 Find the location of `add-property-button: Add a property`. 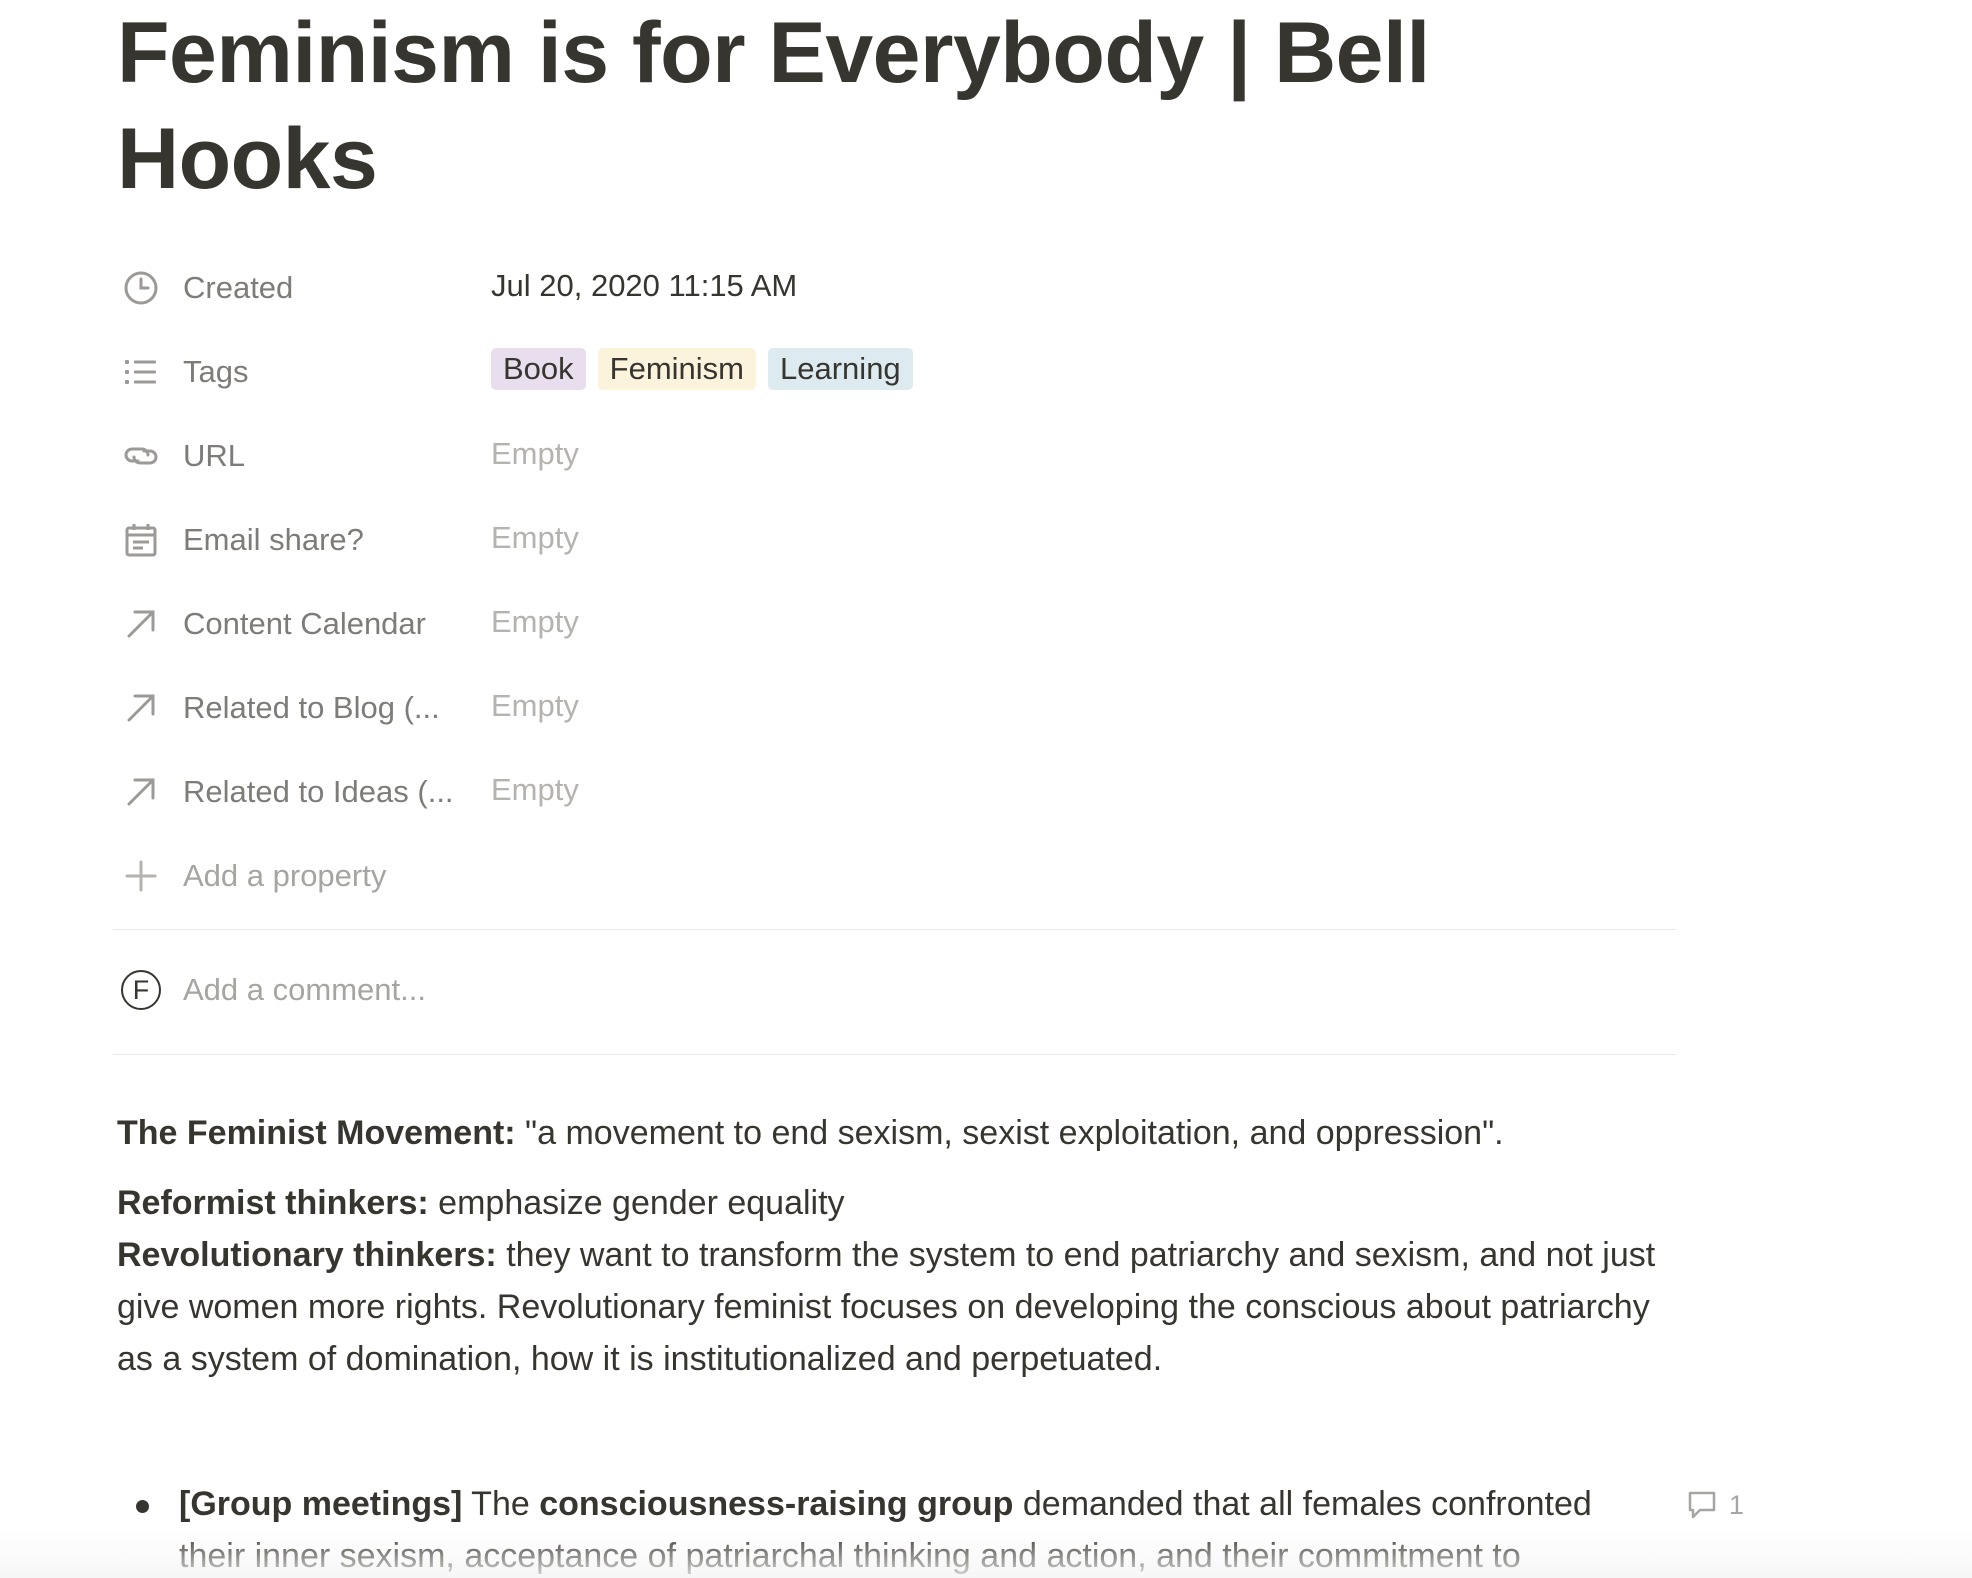

add-property-button: Add a property is located at coordinates (897, 885).